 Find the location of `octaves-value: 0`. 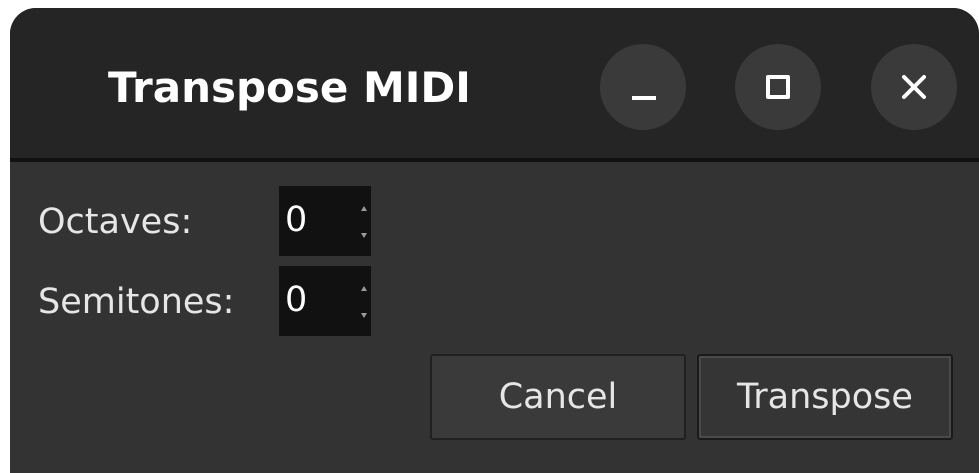

octaves-value: 0 is located at coordinates (296, 220).